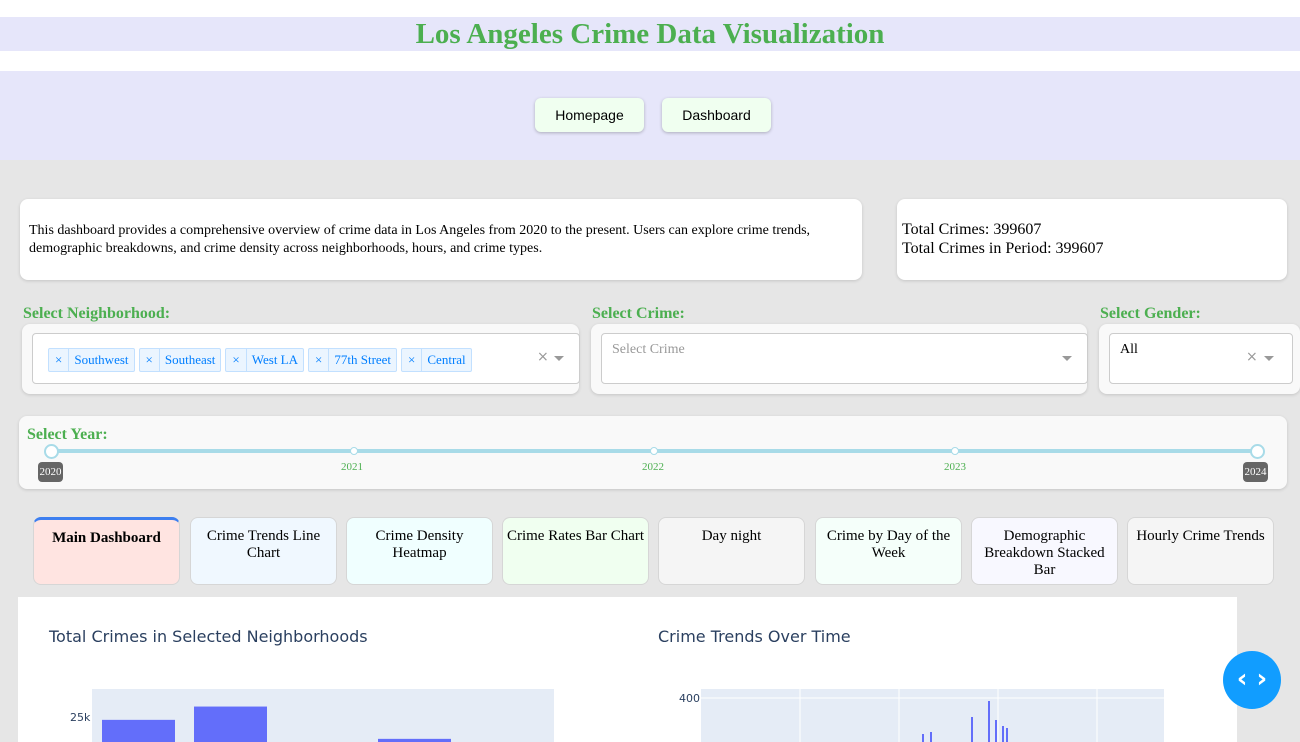  Describe the element at coordinates (648, 349) in the screenshot. I see `crime-placeholder: Select Crime` at that location.